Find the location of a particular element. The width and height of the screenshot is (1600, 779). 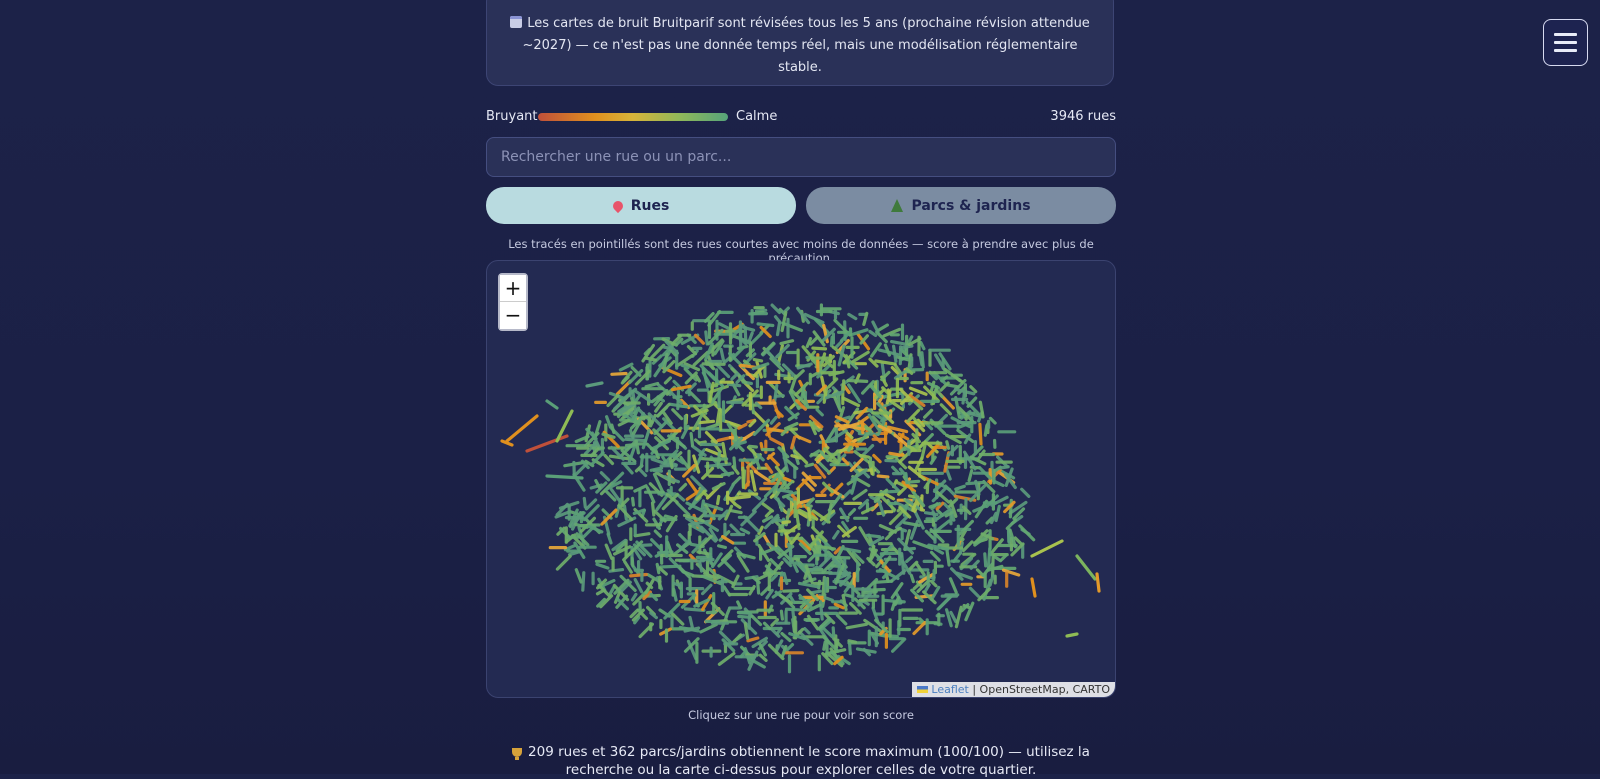

zoom-in-button: + is located at coordinates (513, 288).